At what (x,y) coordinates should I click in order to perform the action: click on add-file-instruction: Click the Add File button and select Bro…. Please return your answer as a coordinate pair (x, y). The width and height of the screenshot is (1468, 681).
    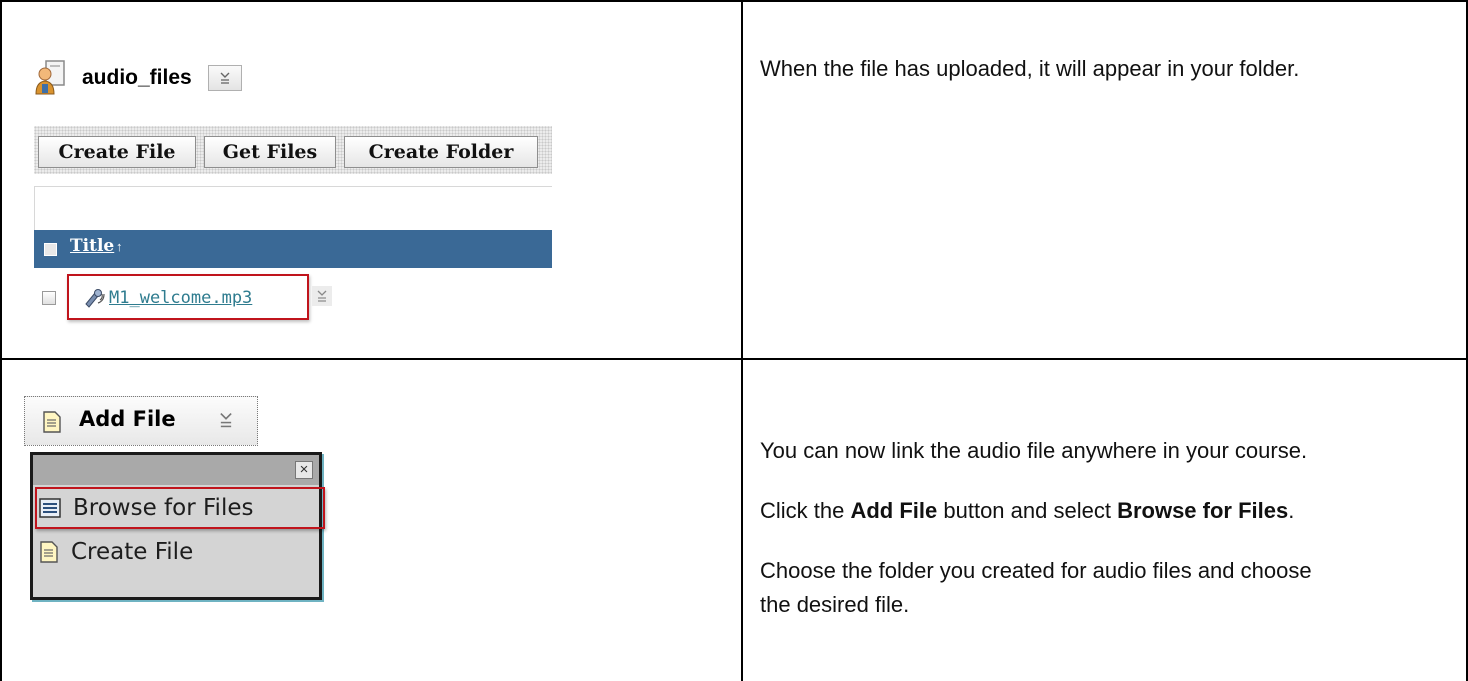
    Looking at the image, I should click on (1027, 511).